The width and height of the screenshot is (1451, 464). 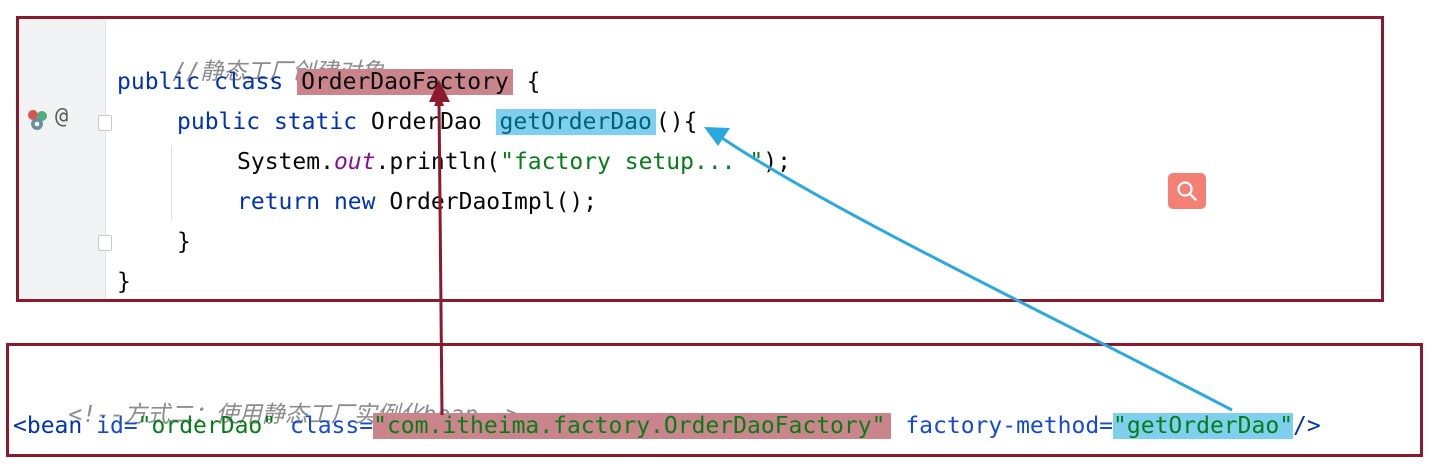 I want to click on blue-arrowhead, so click(x=717, y=136).